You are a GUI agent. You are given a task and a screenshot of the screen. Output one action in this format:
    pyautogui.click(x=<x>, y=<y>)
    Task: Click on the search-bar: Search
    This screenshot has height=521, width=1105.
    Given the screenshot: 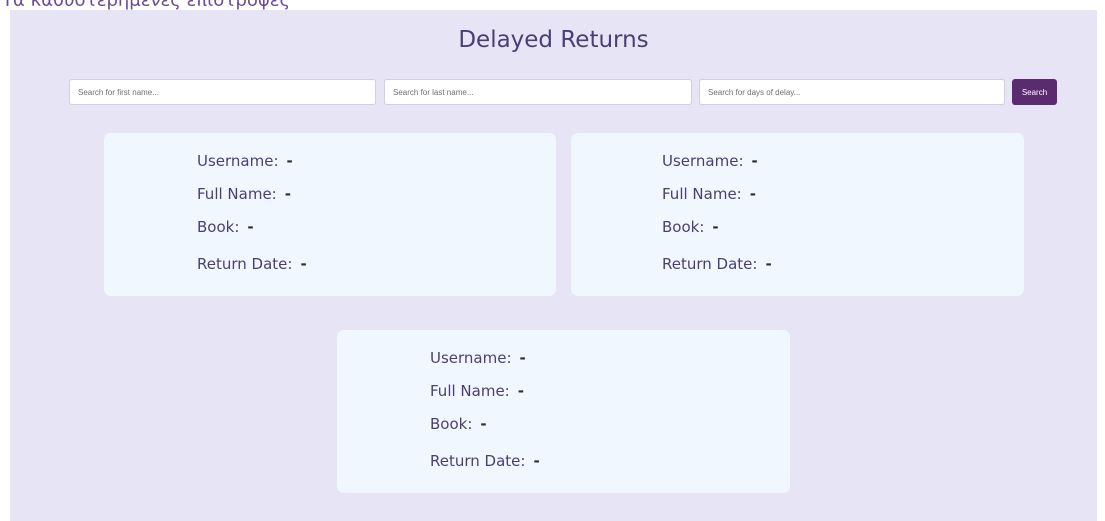 What is the action you would take?
    pyautogui.click(x=564, y=92)
    